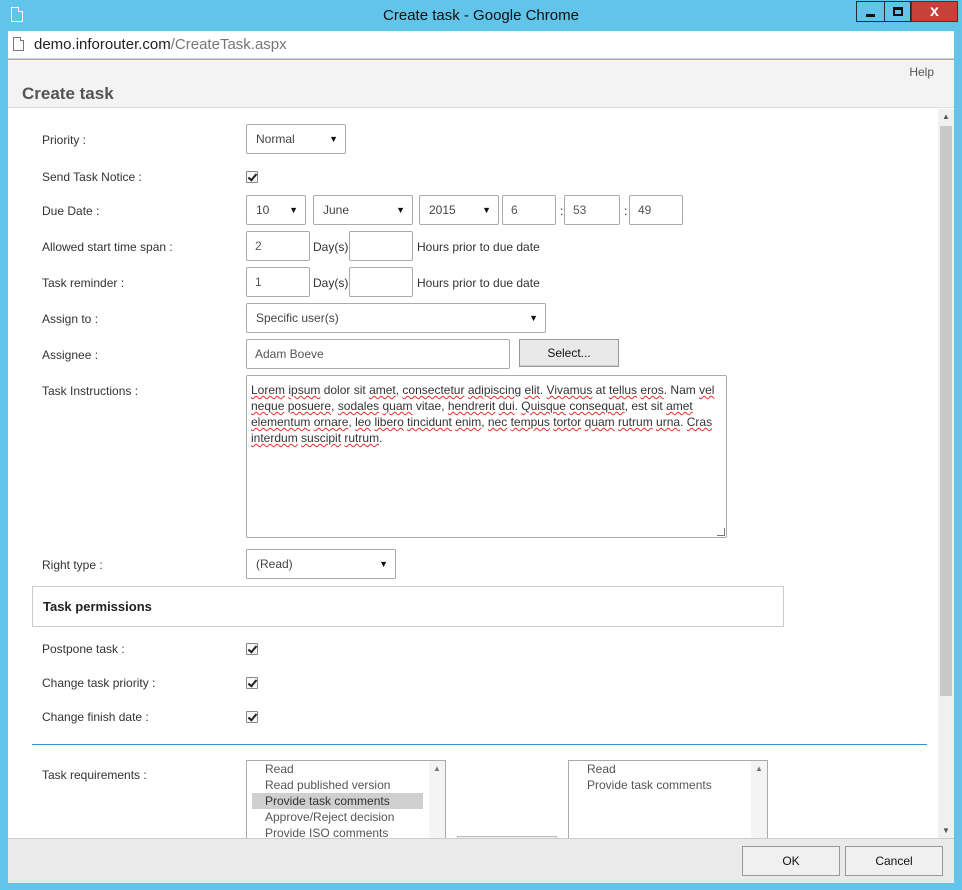  Describe the element at coordinates (363, 210) in the screenshot. I see `due-month-select: June ▼` at that location.